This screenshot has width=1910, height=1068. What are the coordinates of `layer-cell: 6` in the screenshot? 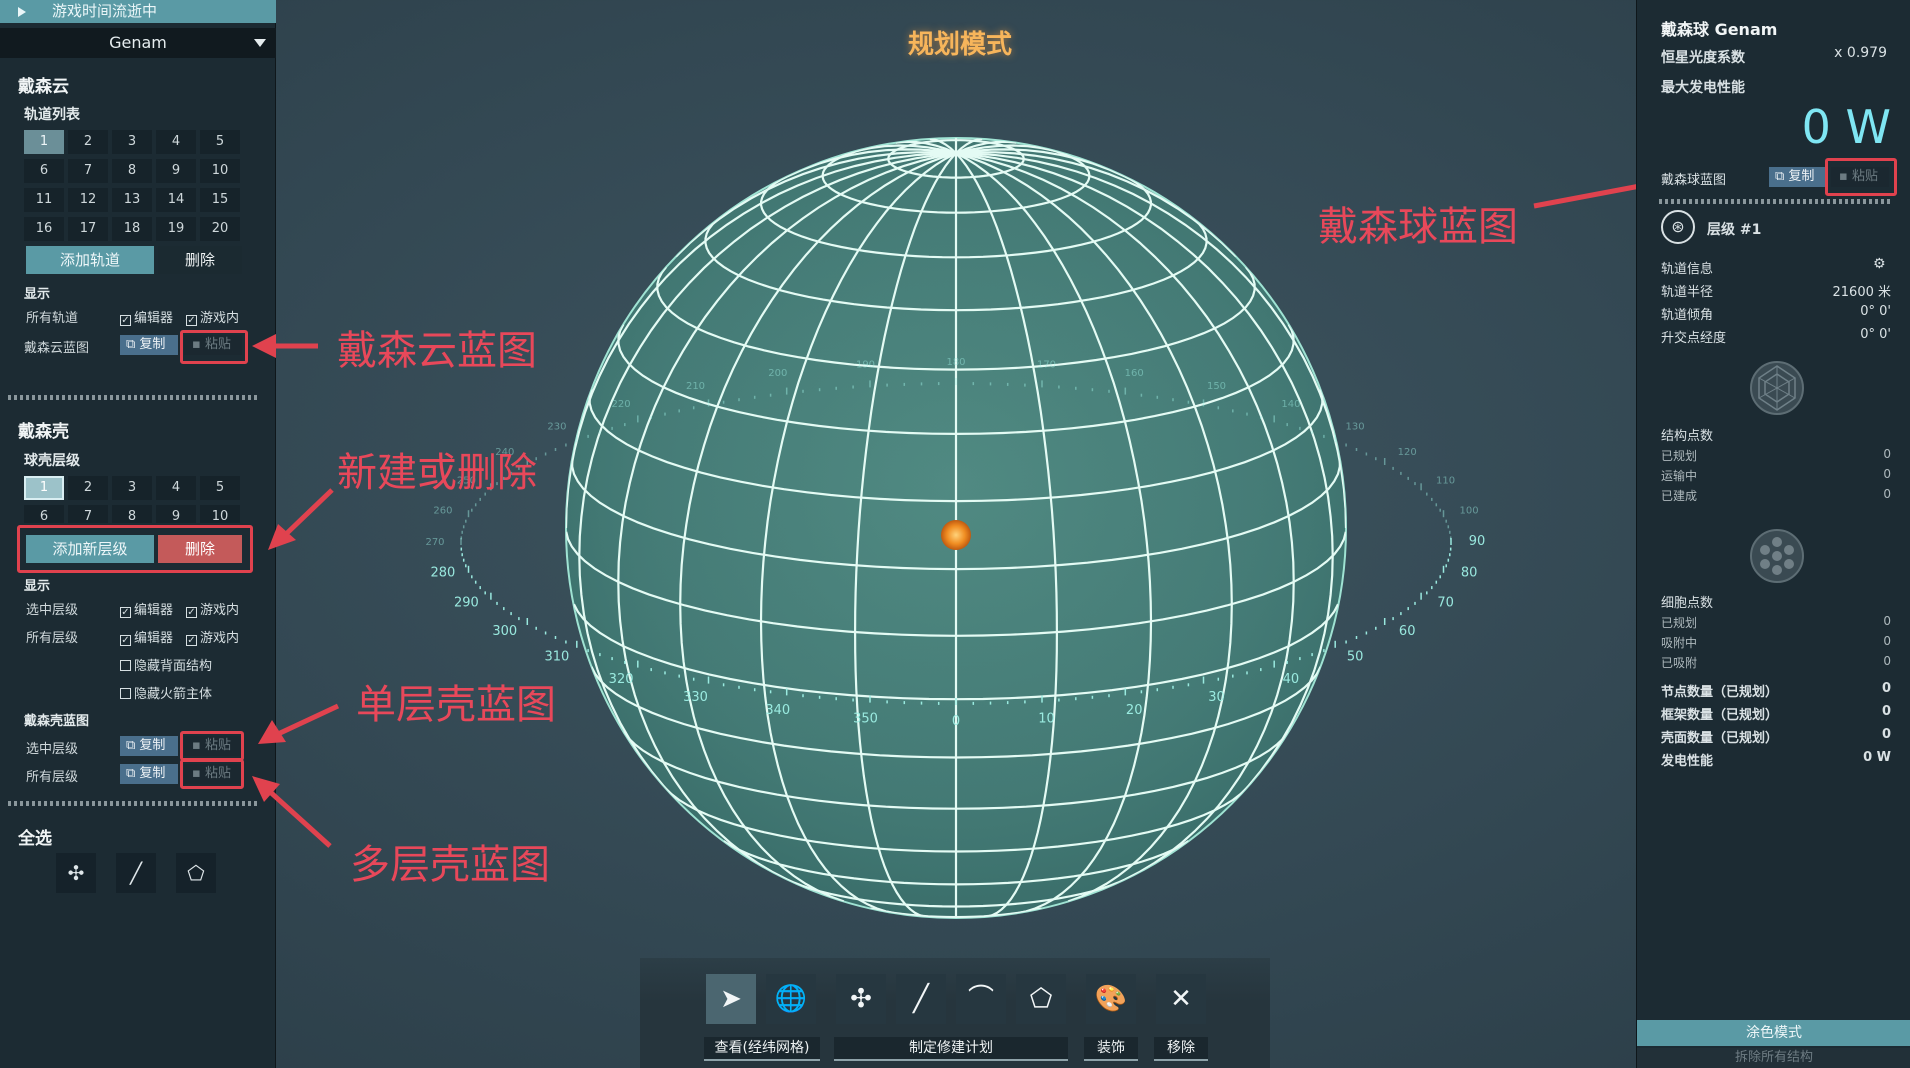 It's located at (44, 514).